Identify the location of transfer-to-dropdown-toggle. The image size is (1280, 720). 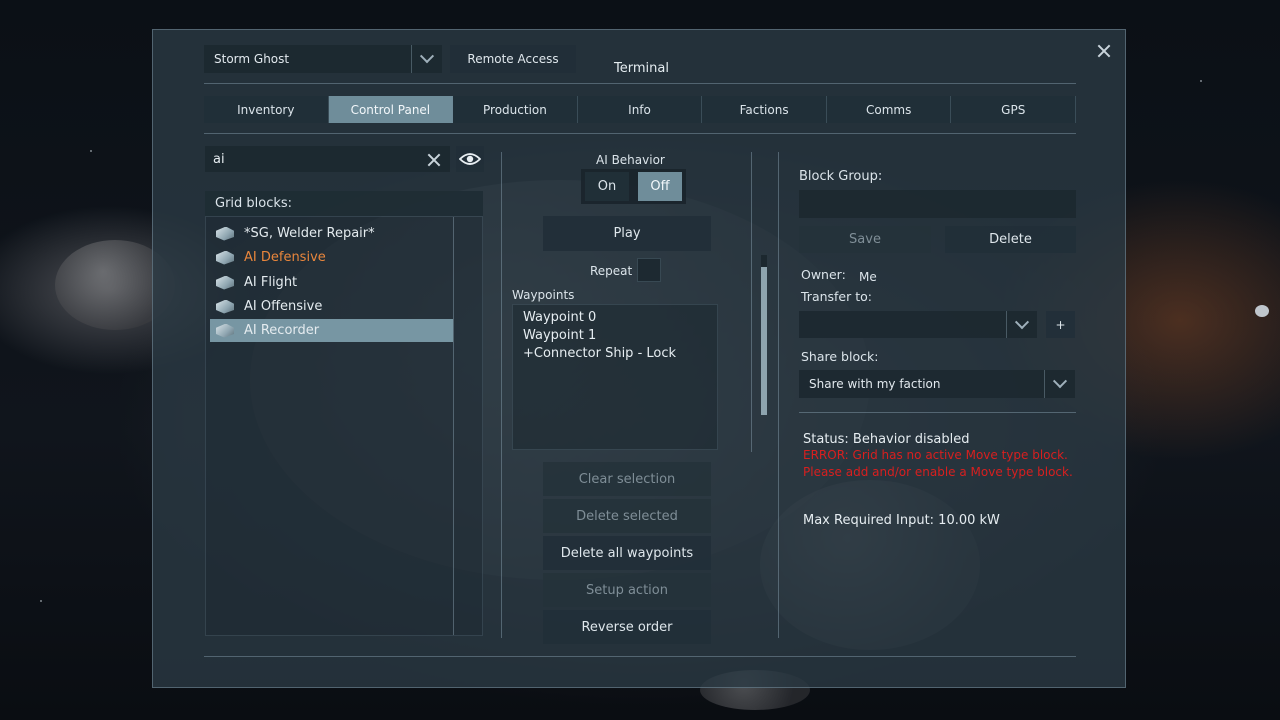
(1021, 324).